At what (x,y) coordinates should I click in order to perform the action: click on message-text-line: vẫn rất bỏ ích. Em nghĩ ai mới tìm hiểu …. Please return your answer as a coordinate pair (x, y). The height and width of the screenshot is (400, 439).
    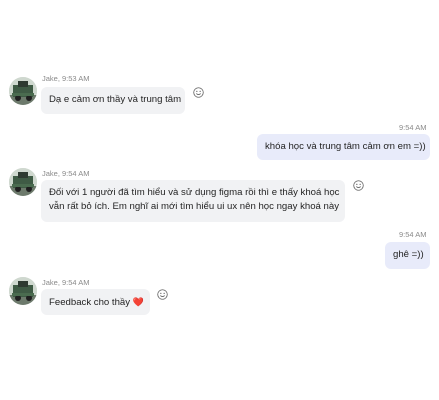
    Looking at the image, I should click on (194, 206).